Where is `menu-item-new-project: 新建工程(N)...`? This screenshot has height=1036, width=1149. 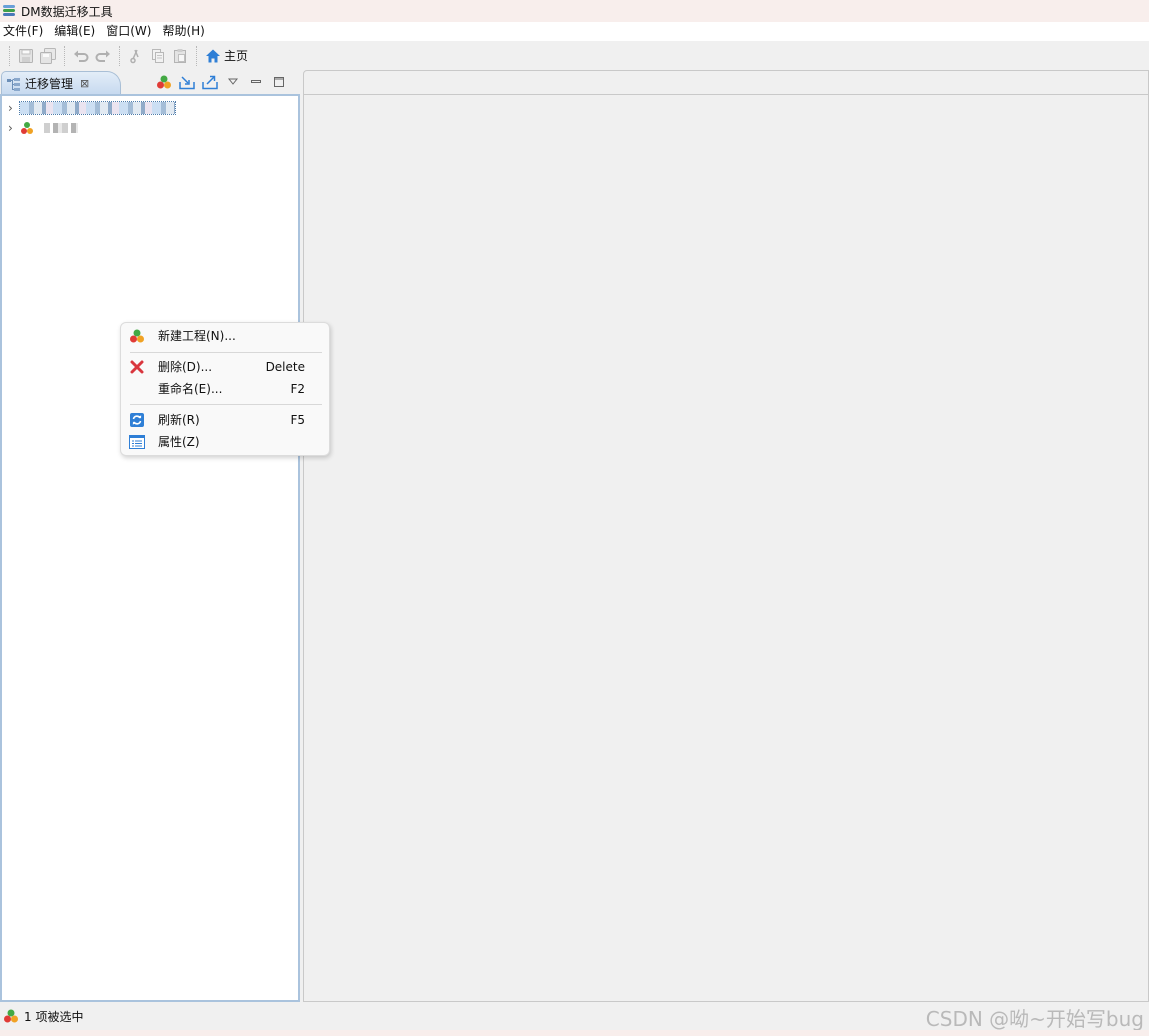
menu-item-new-project: 新建工程(N)... is located at coordinates (225, 336).